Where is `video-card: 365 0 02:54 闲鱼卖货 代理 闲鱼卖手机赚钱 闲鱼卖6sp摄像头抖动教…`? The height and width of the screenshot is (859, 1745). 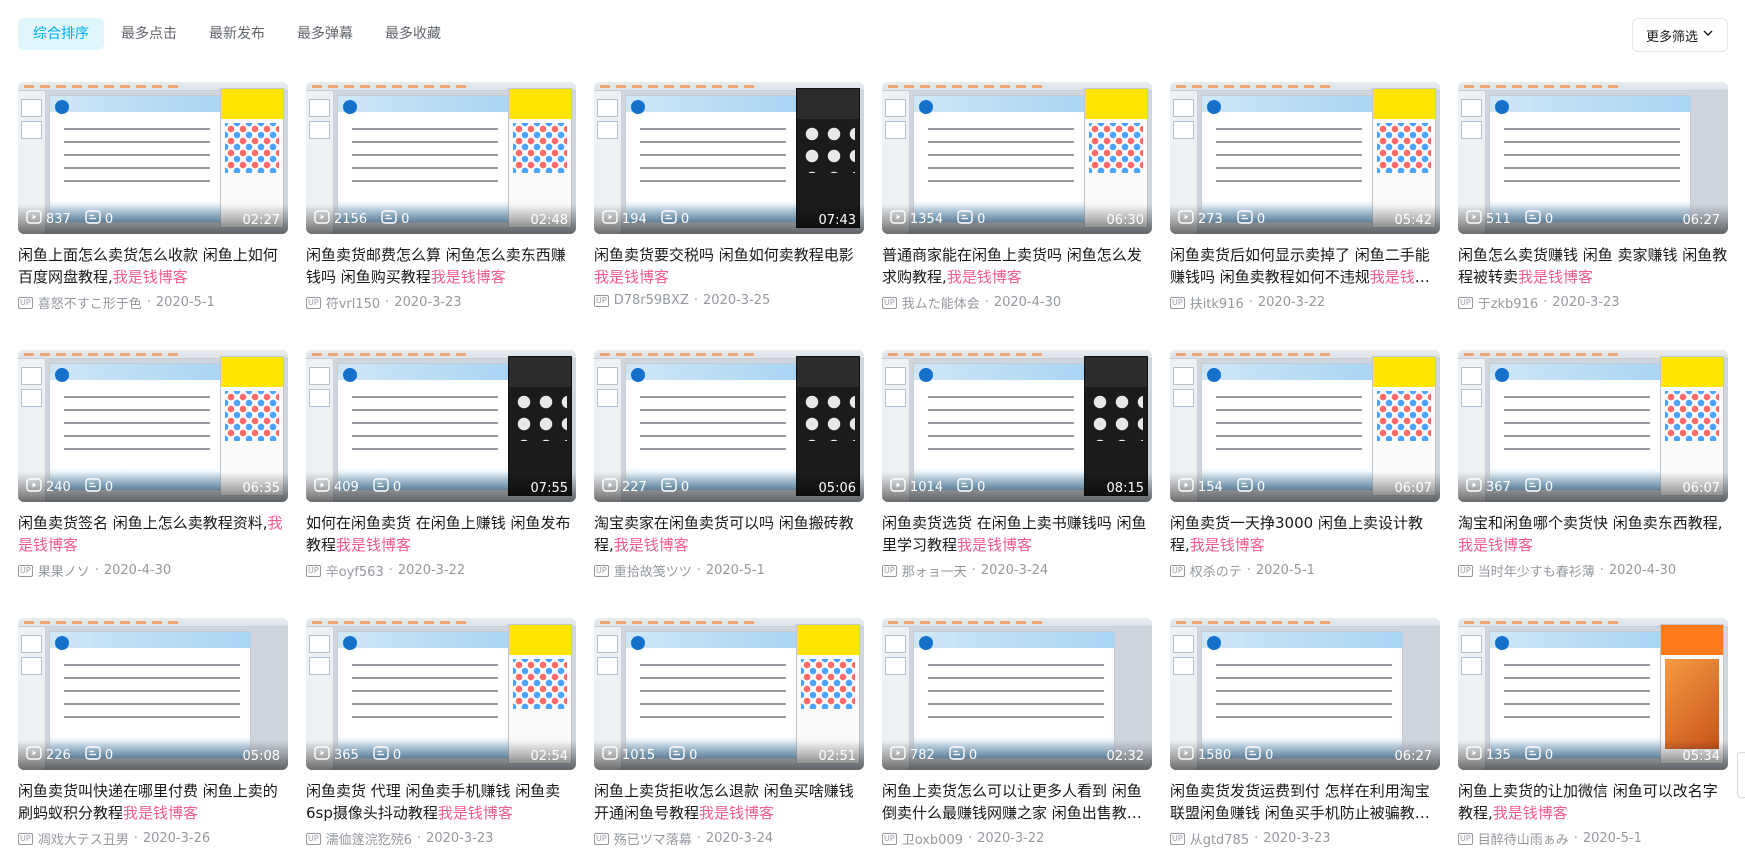 video-card: 365 0 02:54 闲鱼卖货 代理 闲鱼卖手机赚钱 闲鱼卖6sp摄像头抖动教… is located at coordinates (441, 738).